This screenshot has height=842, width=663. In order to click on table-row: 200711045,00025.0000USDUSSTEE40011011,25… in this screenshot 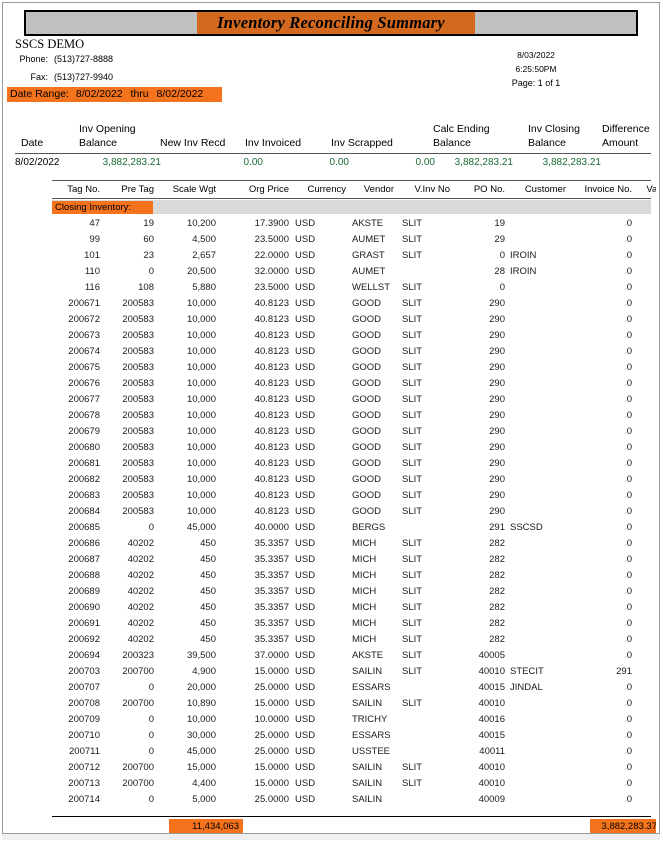, I will do `click(351, 752)`.